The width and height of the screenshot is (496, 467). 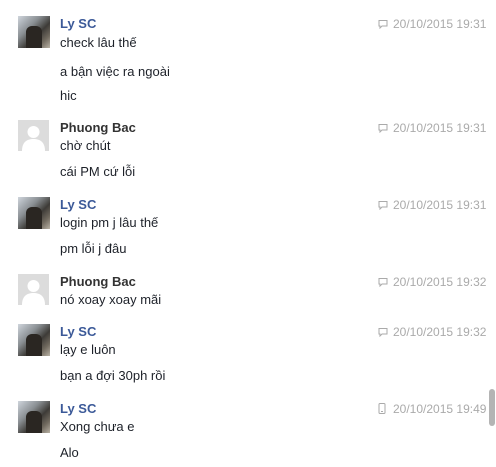 I want to click on vertical-scrollbar, so click(x=492, y=233).